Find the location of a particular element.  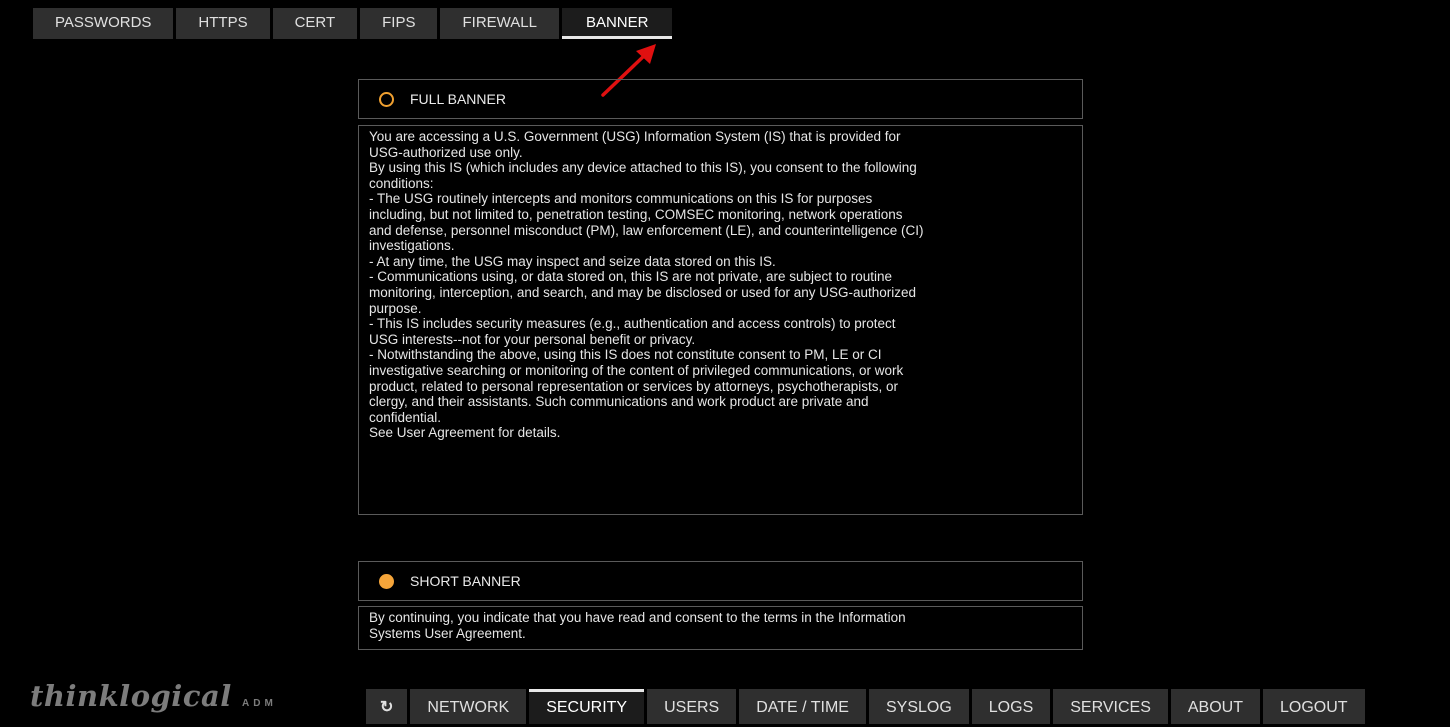

full-banner-radio is located at coordinates (386, 99).